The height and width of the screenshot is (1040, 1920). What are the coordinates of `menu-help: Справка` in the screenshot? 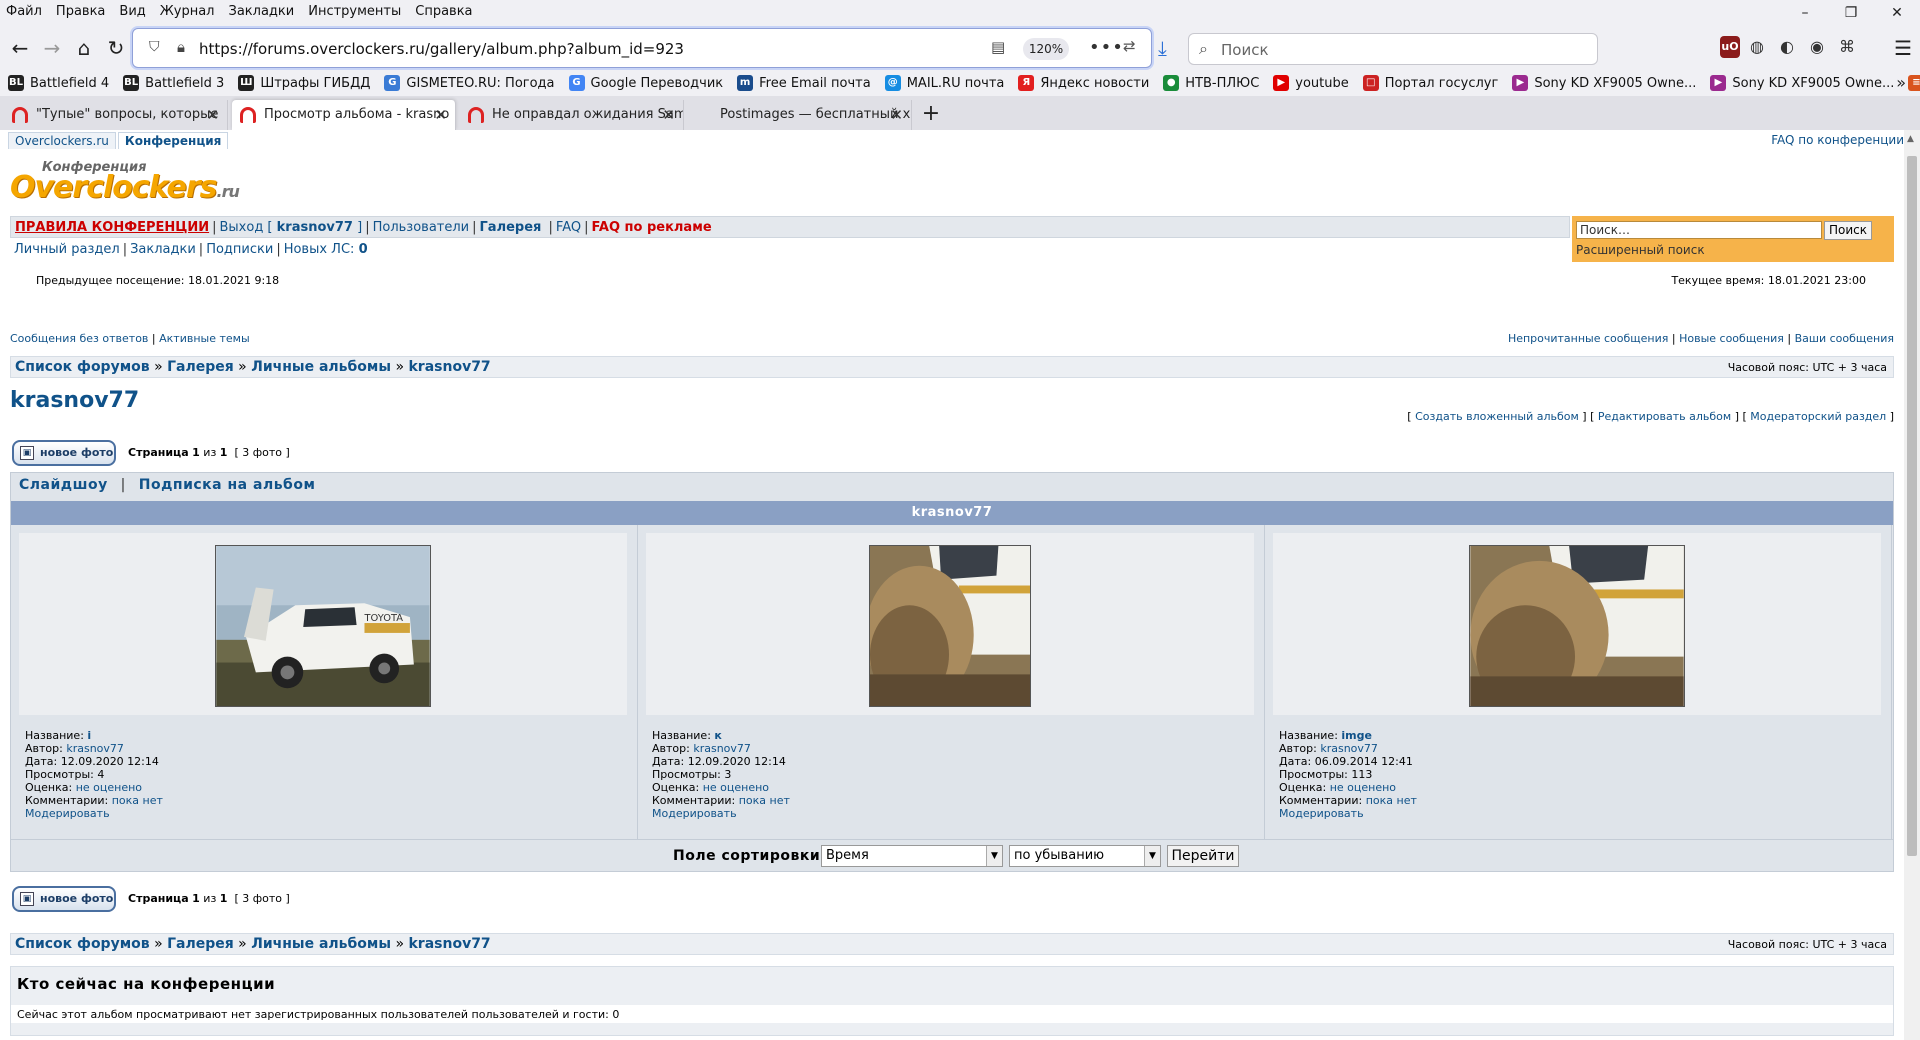 It's located at (443, 11).